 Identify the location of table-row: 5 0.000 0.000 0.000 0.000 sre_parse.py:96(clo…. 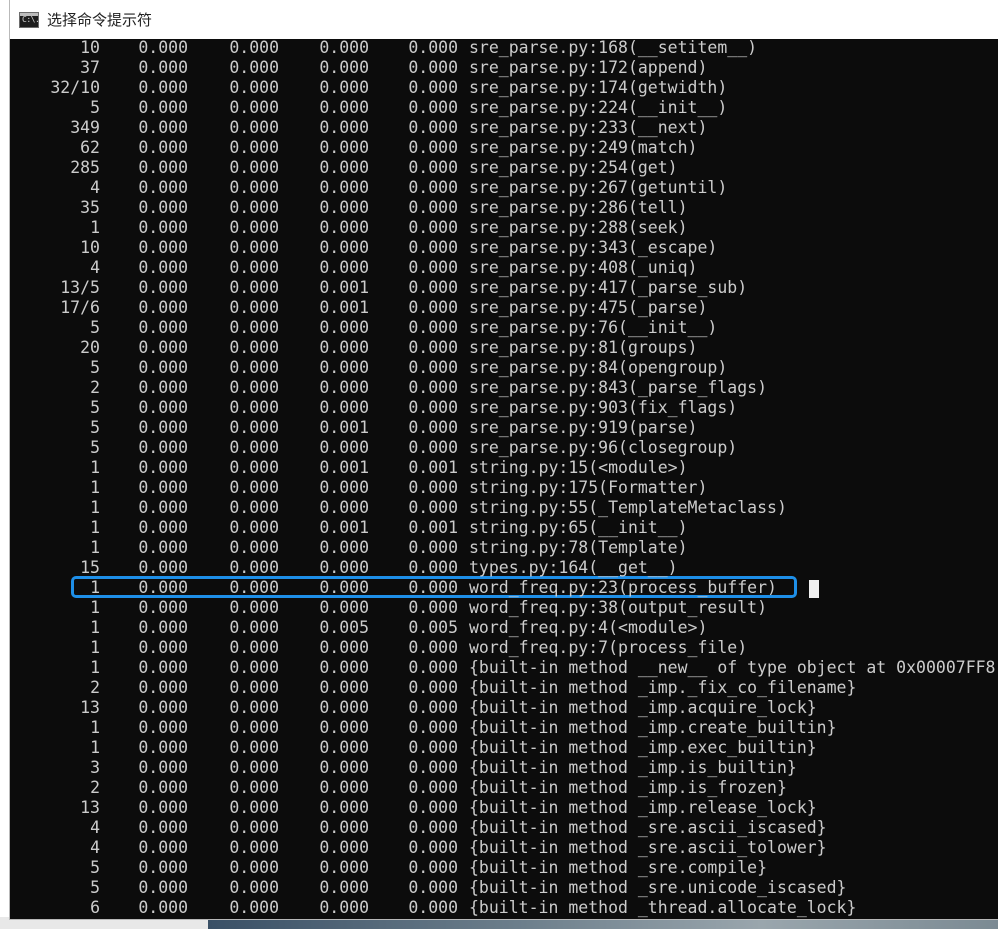
(504, 448).